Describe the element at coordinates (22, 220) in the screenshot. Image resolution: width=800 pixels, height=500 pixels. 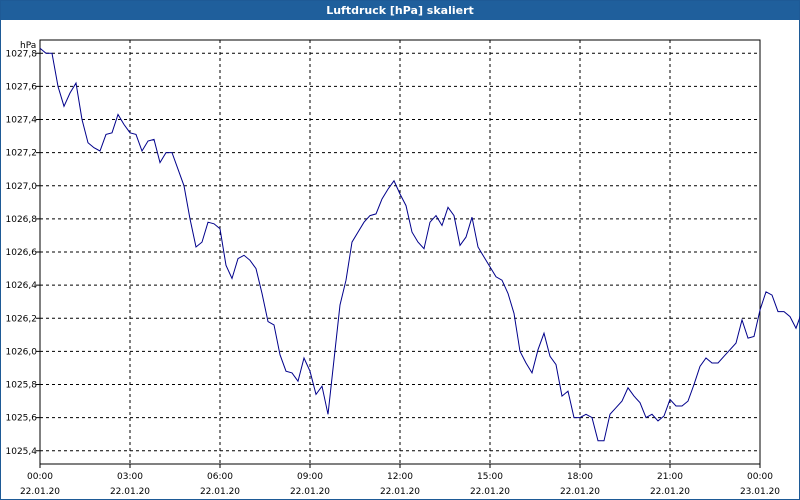
I see `y-tick-label: 1026,8` at that location.